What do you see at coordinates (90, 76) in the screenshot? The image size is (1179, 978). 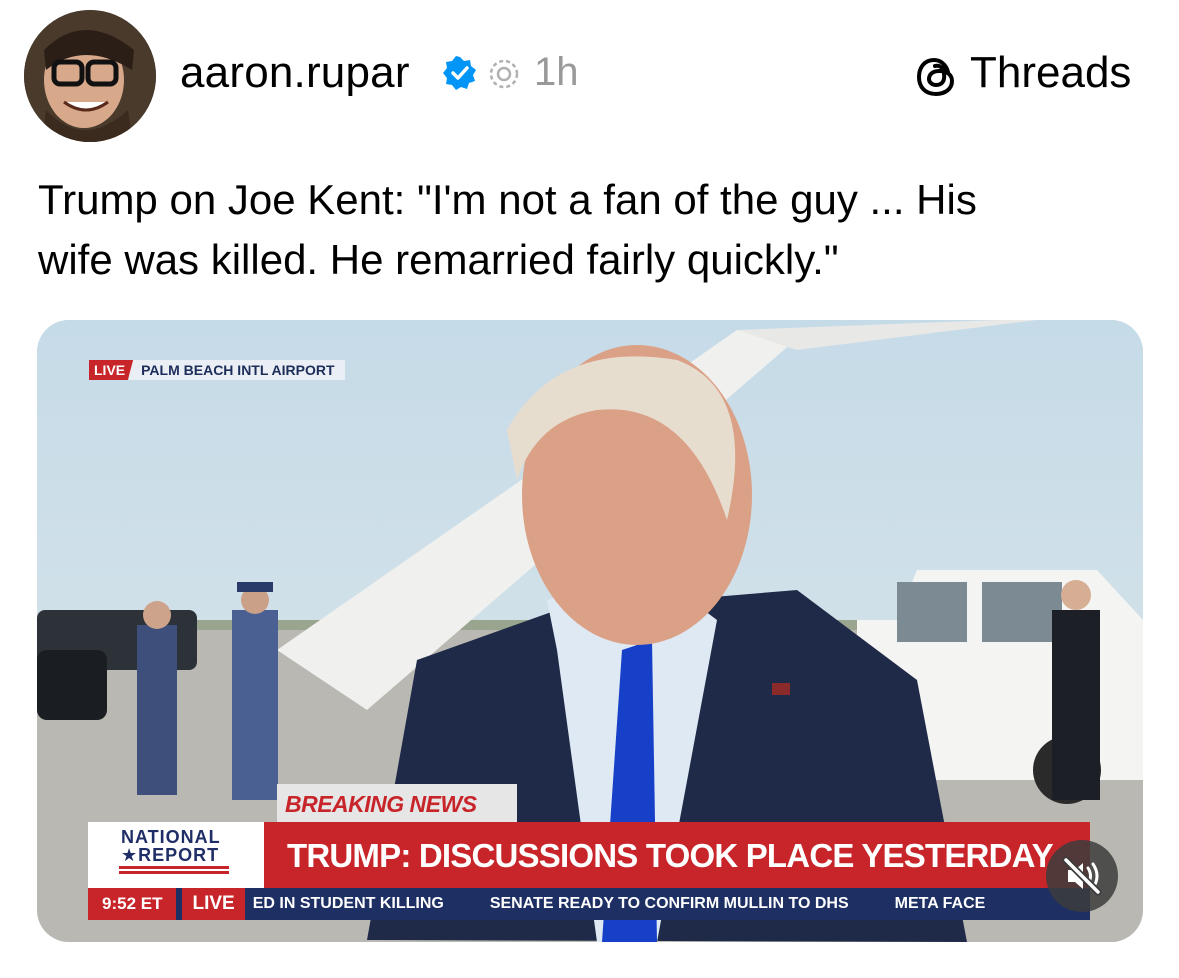 I see `avatar` at bounding box center [90, 76].